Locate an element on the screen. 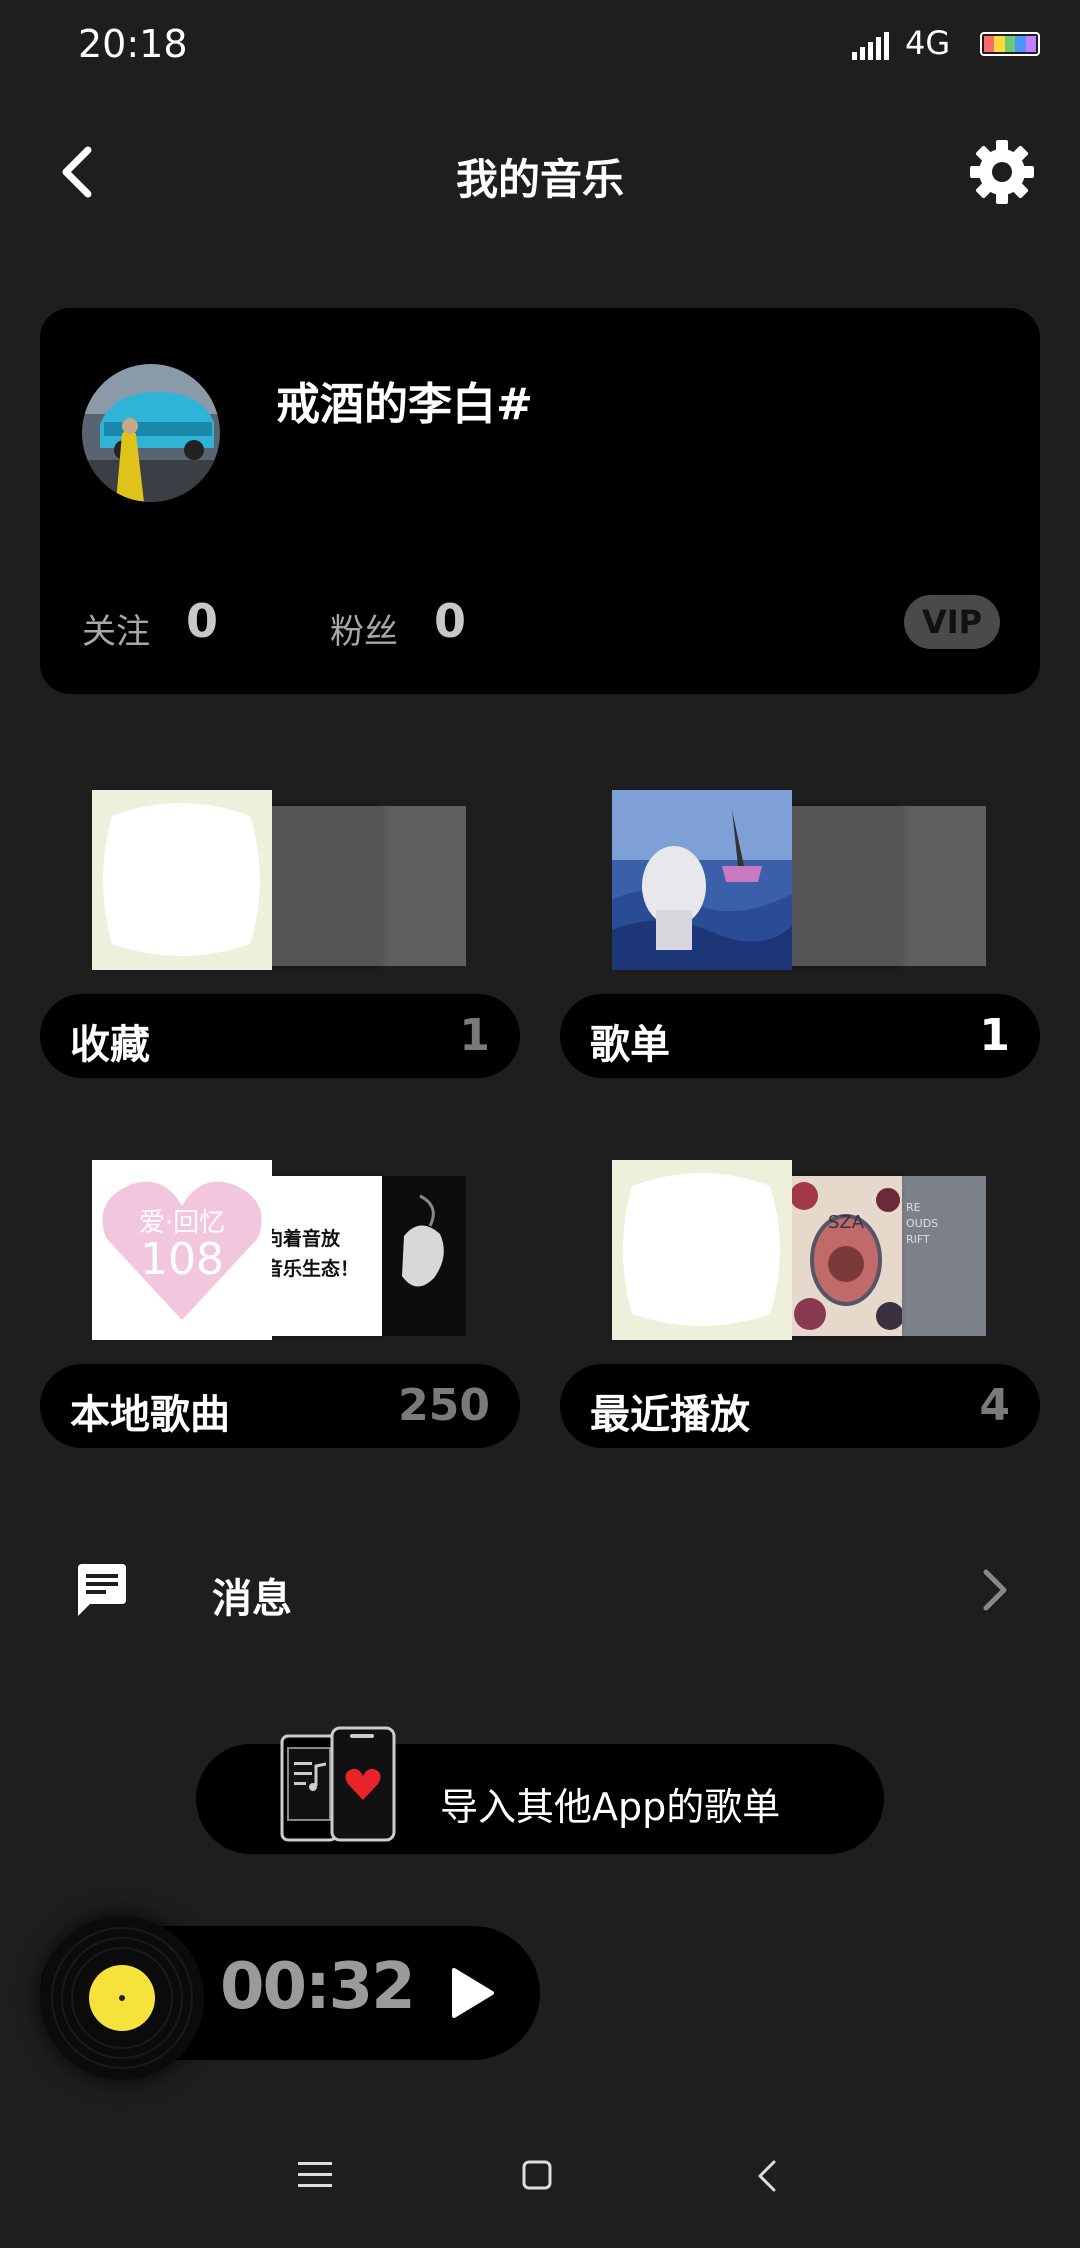 This screenshot has height=2248, width=1080. library-tile-bar: 本地歌曲 250 is located at coordinates (280, 1406).